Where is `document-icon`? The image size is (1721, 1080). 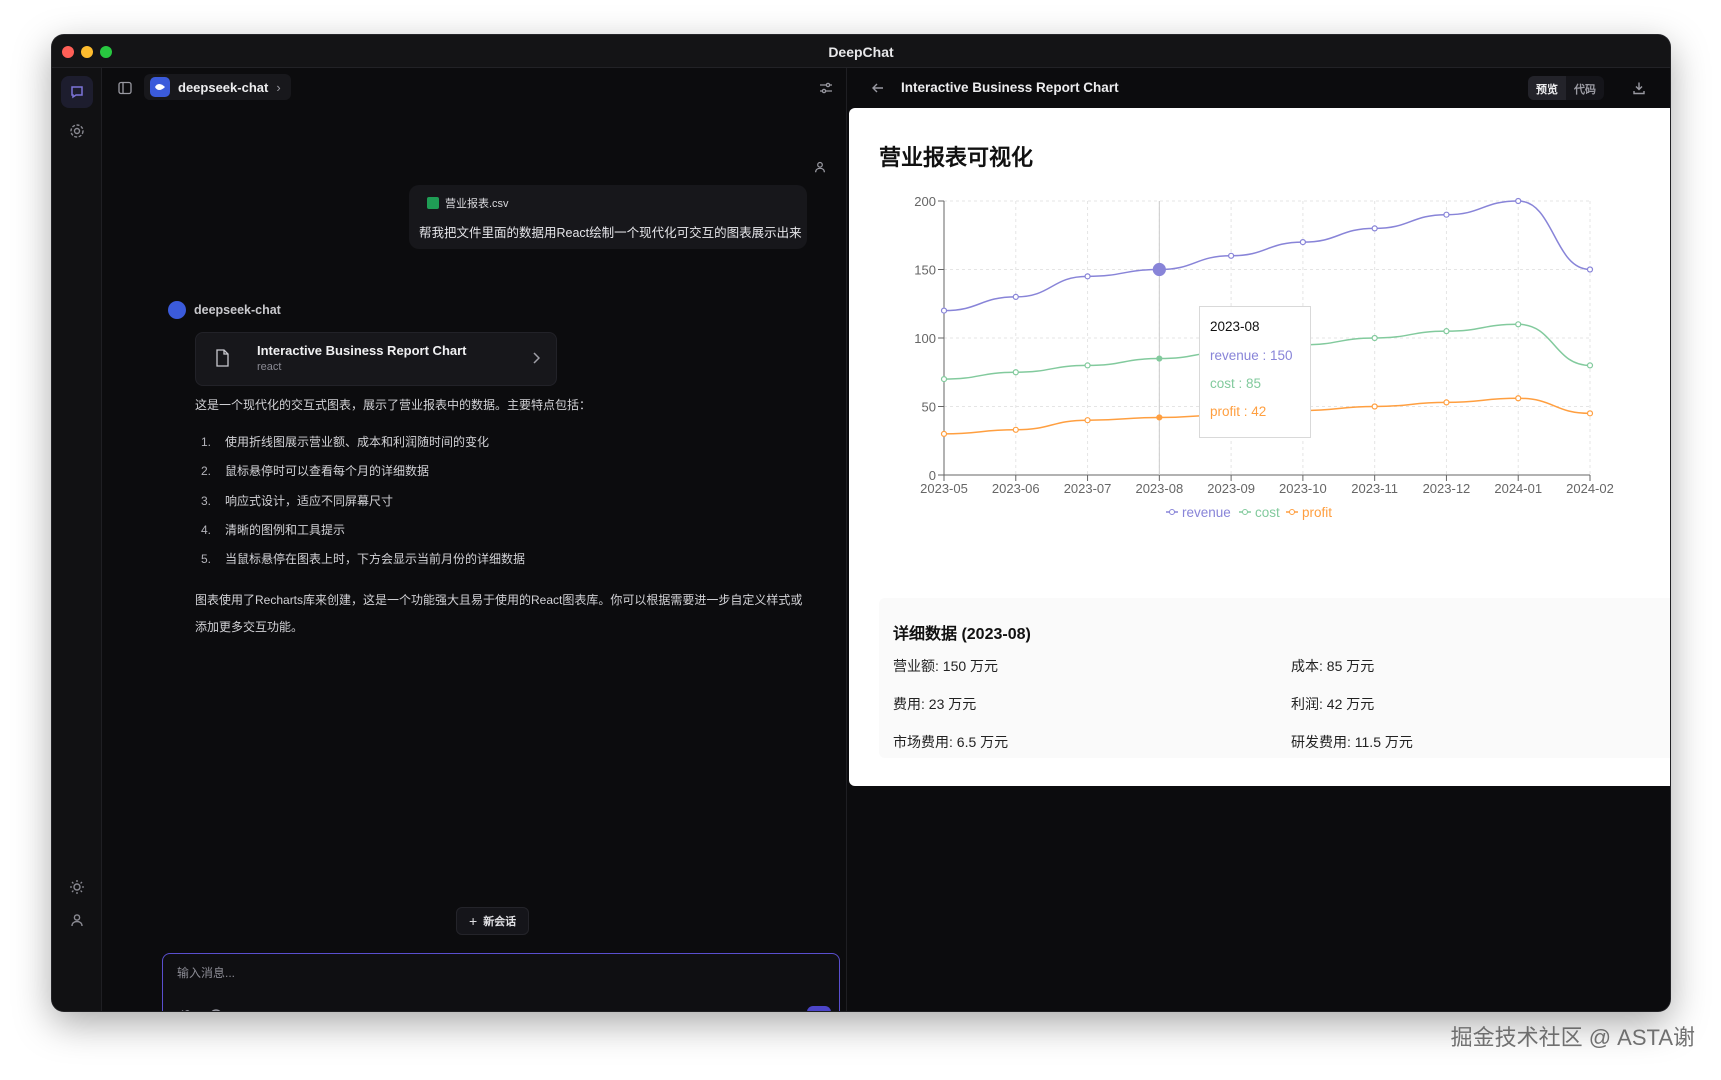
document-icon is located at coordinates (222, 360).